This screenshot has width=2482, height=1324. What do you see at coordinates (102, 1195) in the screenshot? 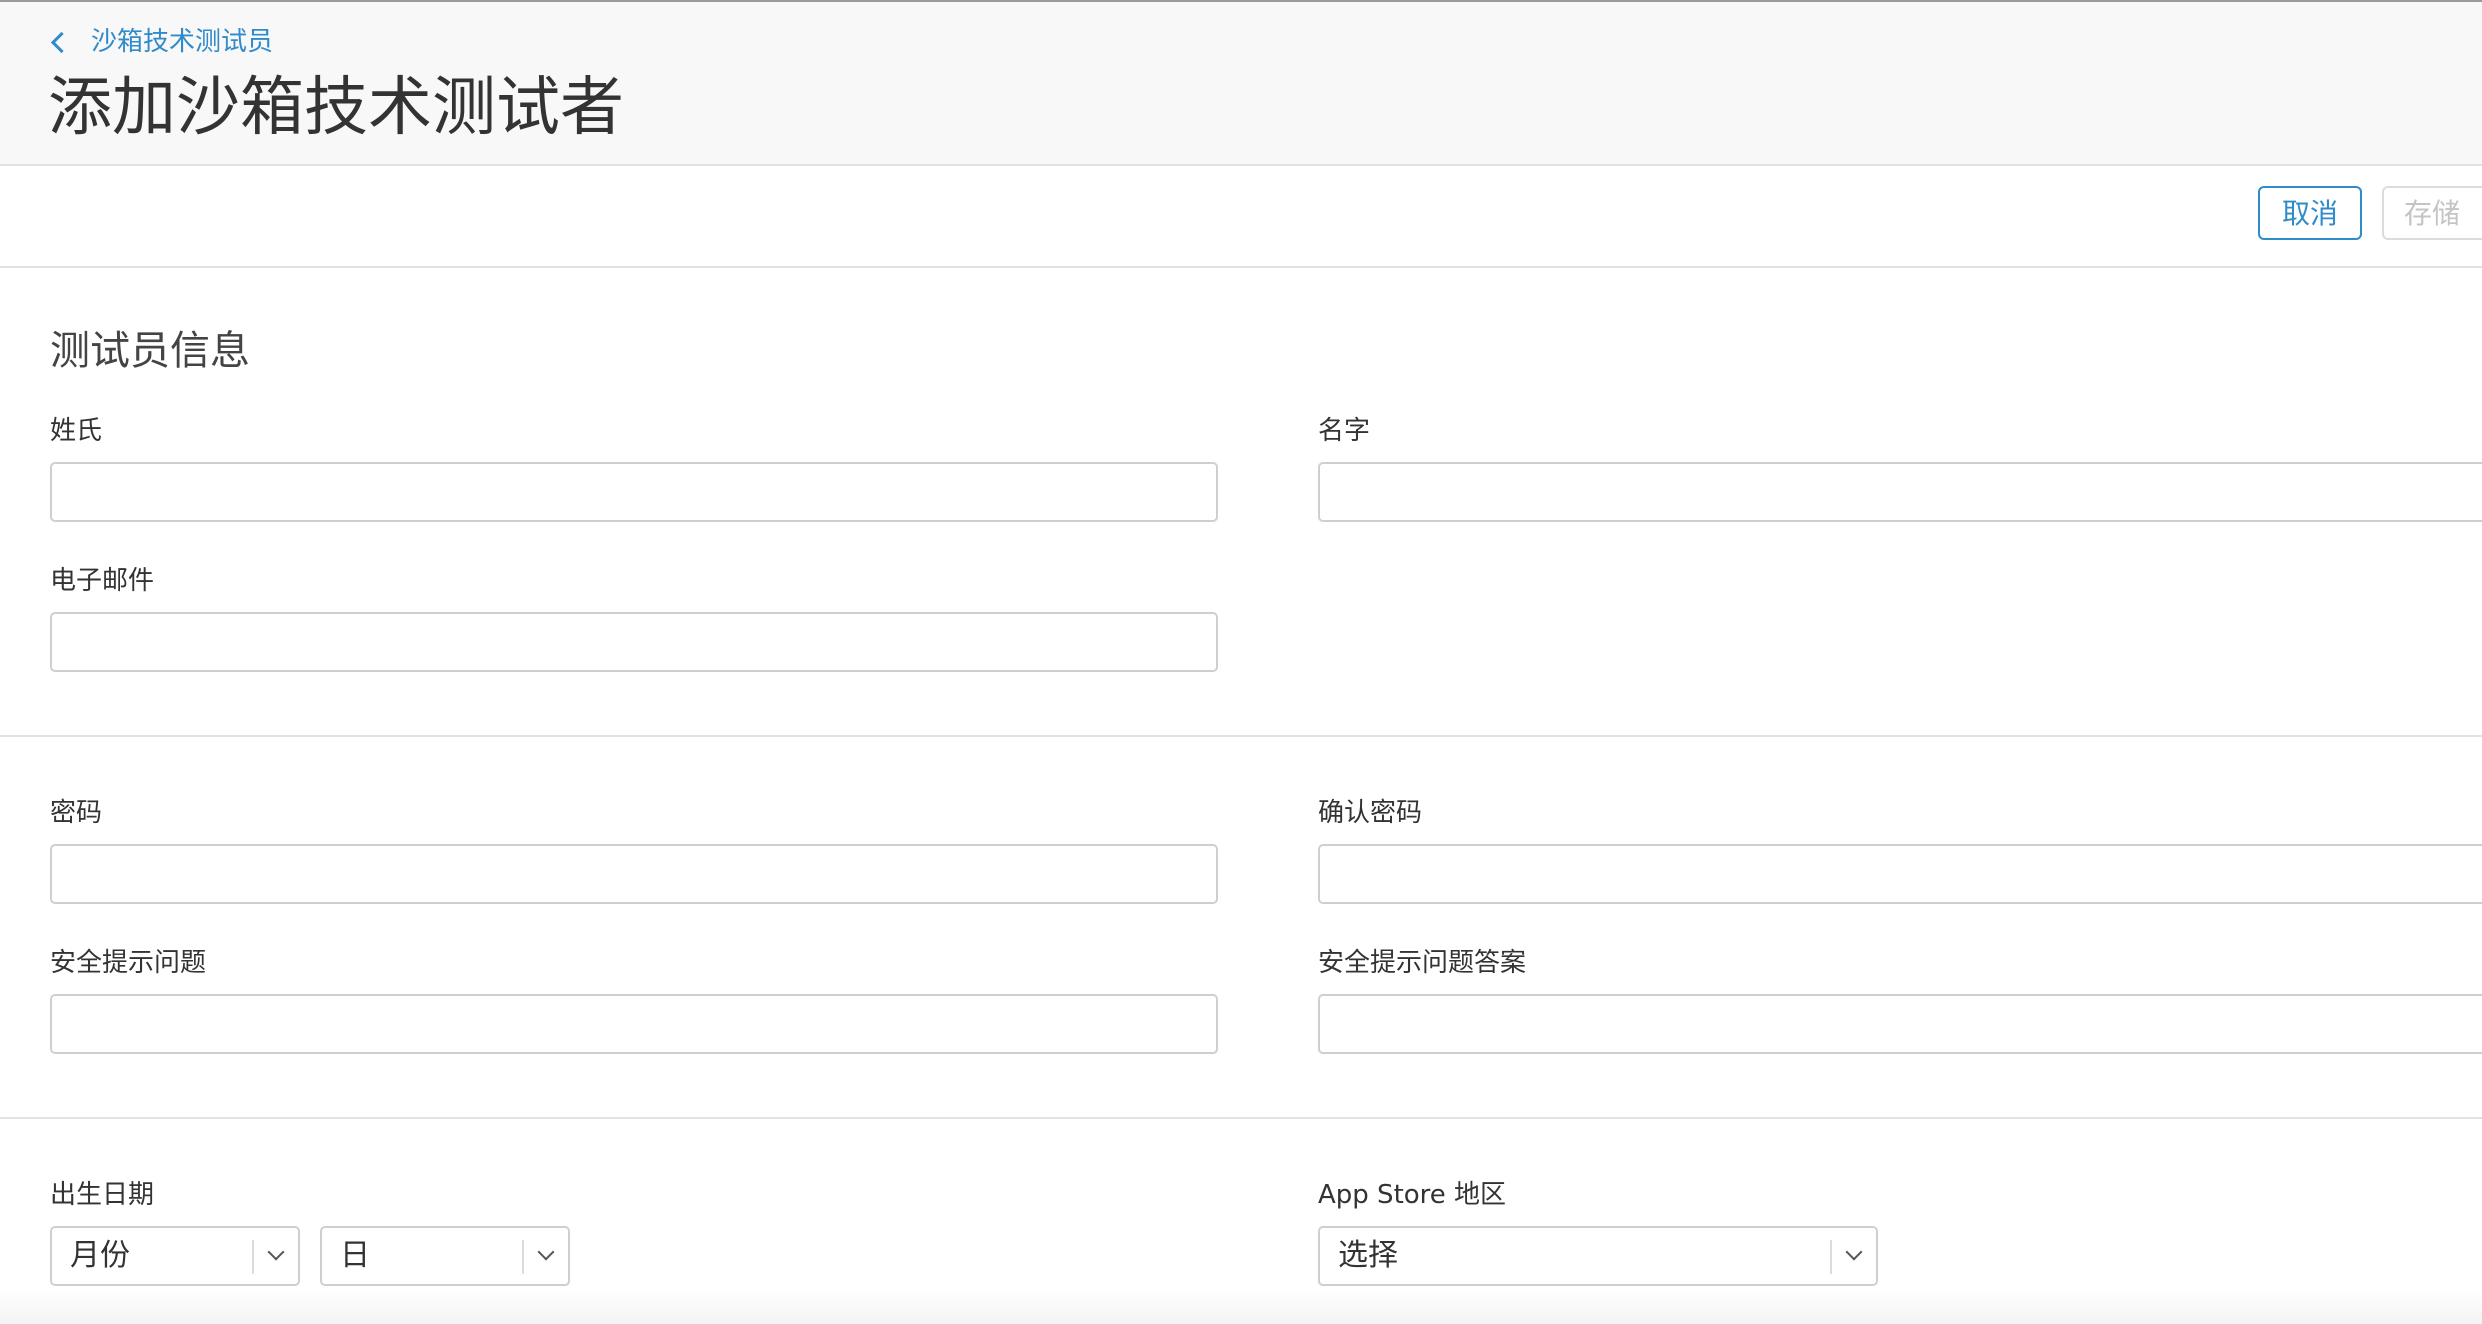
I see `birth-date-label: 出生日期` at bounding box center [102, 1195].